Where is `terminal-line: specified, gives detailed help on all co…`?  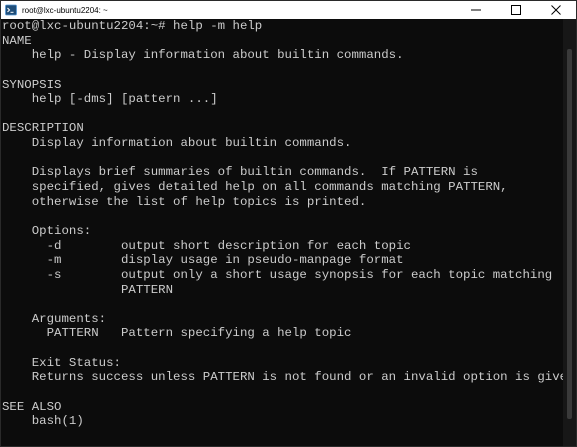
terminal-line: specified, gives detailed help on all co… is located at coordinates (255, 187).